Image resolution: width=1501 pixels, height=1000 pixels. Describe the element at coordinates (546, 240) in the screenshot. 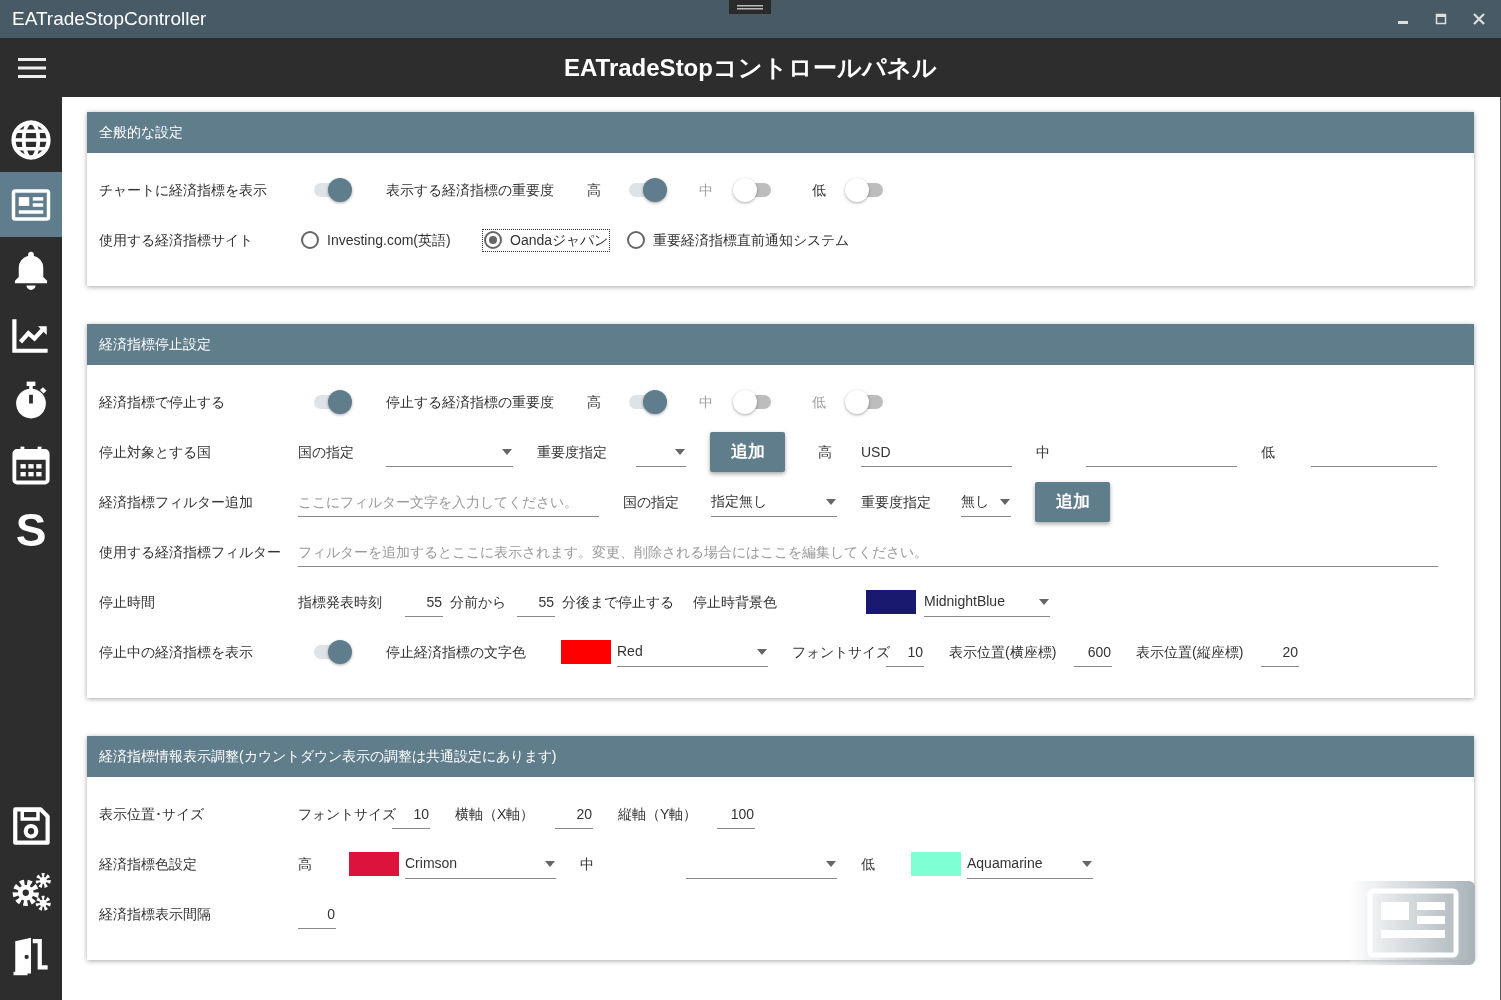

I see `radio-option: Oandaジャパン` at that location.